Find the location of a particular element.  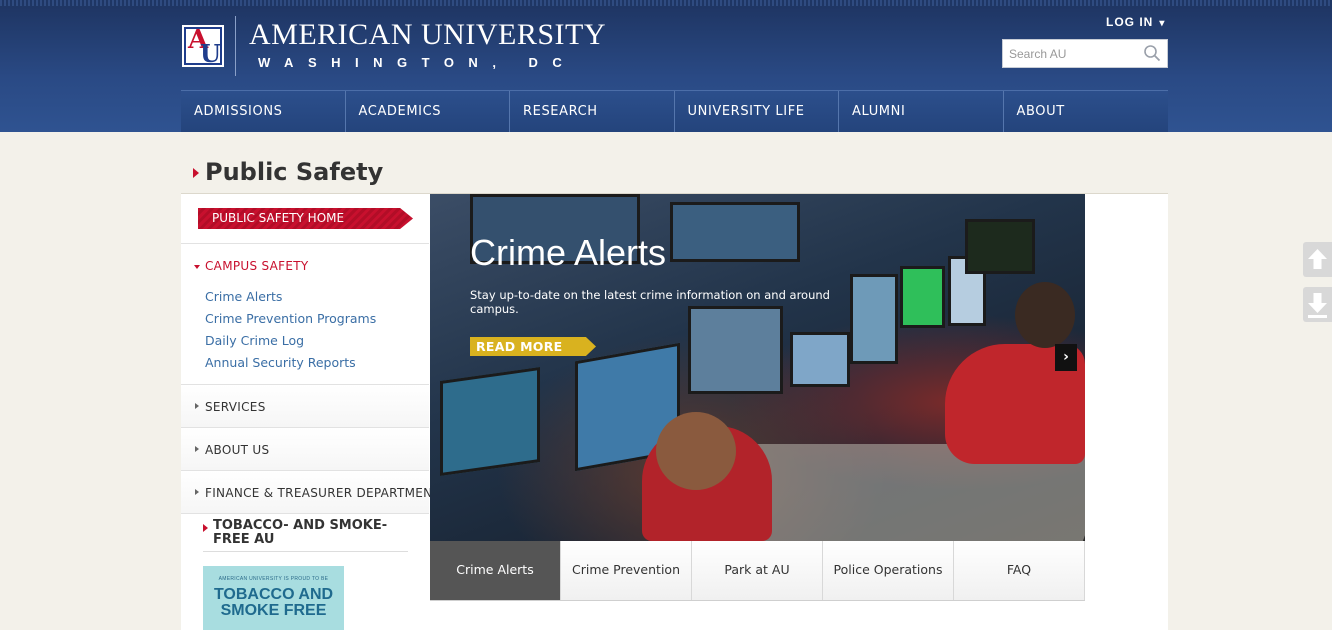

search-input is located at coordinates (1071, 53).